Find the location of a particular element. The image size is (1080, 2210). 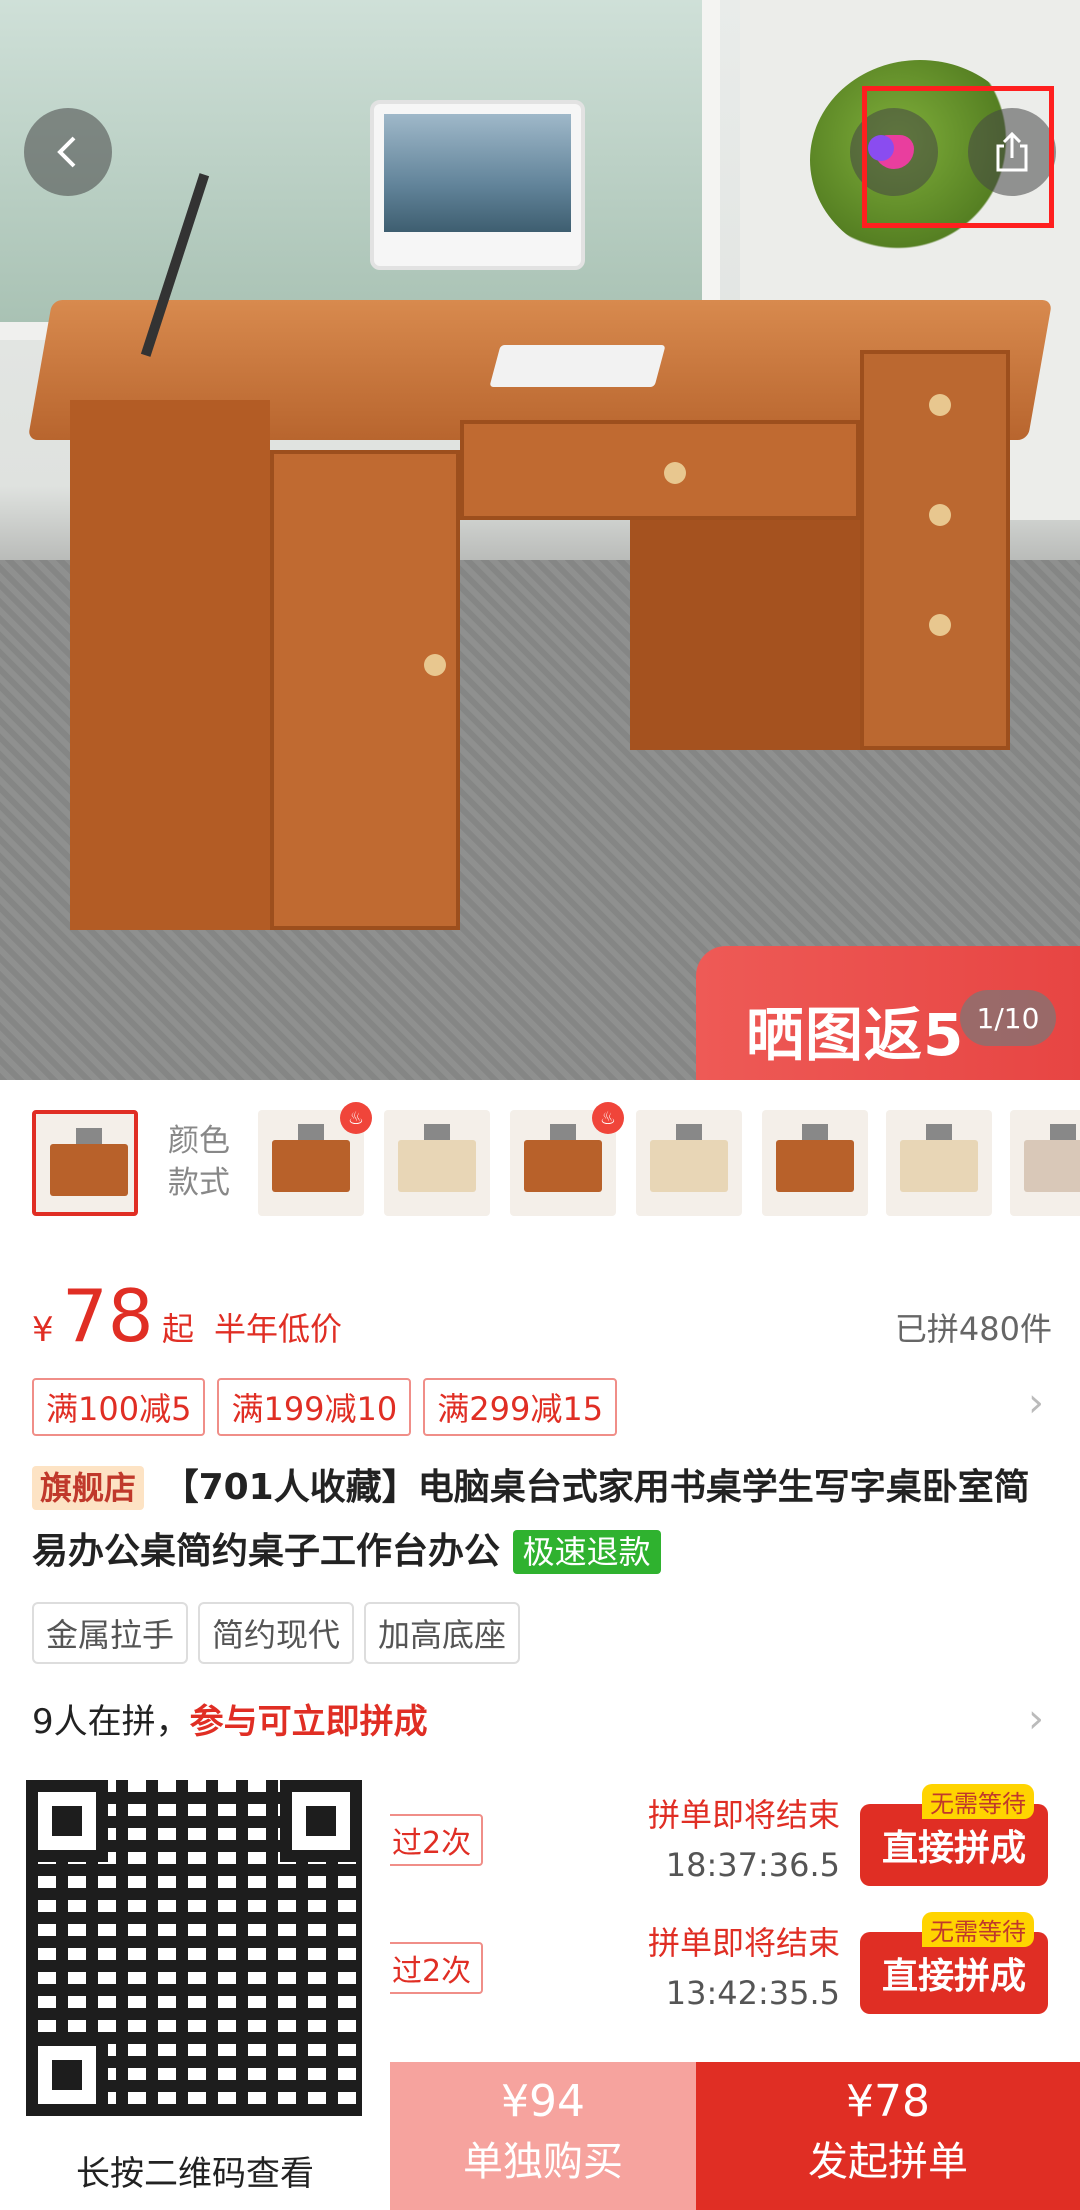

store-badge: 旗舰店 is located at coordinates (88, 1488).